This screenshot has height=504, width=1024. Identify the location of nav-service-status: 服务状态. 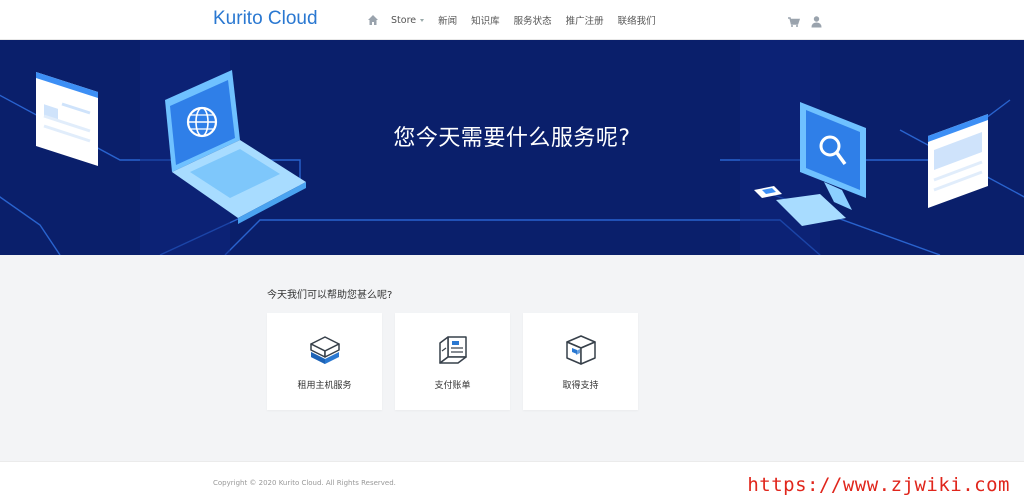
(533, 20).